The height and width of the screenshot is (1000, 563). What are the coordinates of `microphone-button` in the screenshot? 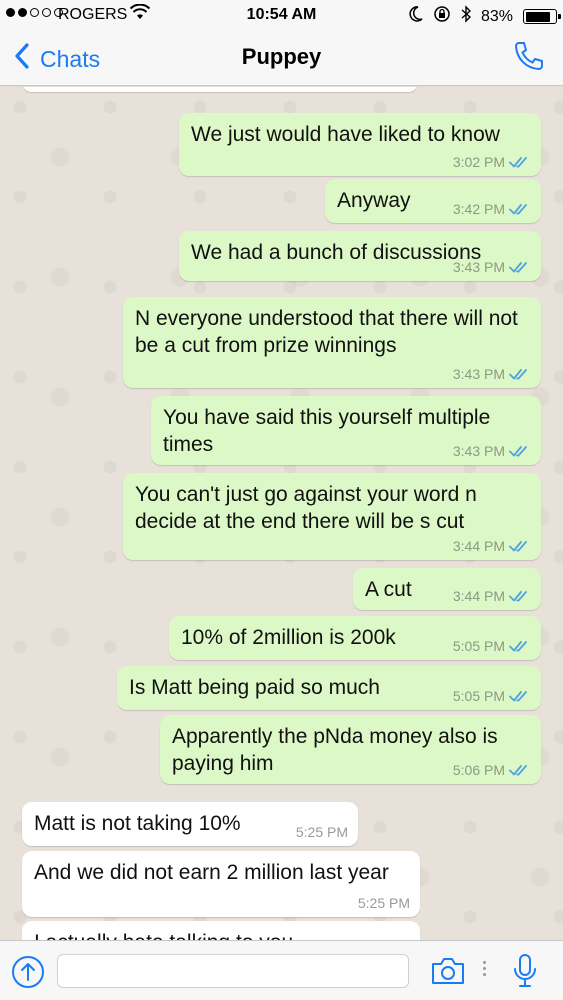 It's located at (525, 973).